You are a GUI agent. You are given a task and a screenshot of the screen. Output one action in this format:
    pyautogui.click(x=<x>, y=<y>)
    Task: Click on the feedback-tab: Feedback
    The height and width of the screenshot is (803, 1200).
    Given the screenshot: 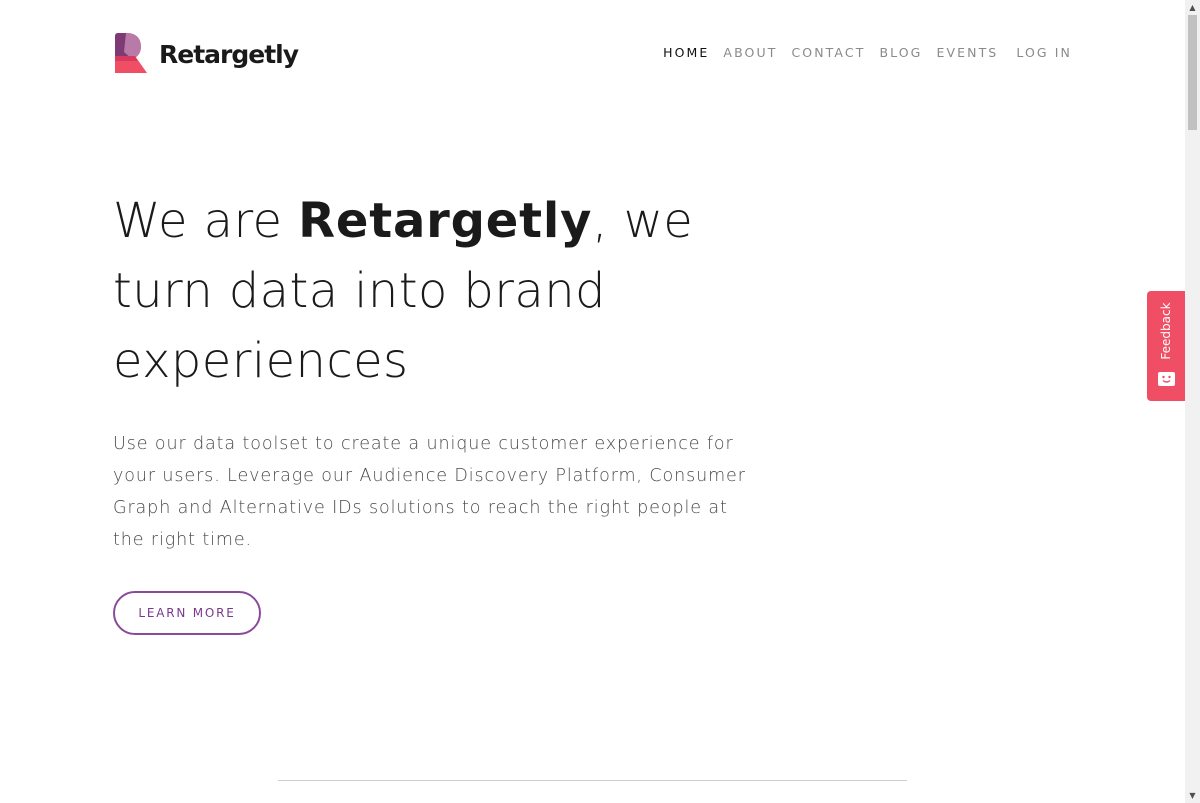 What is the action you would take?
    pyautogui.click(x=1166, y=346)
    